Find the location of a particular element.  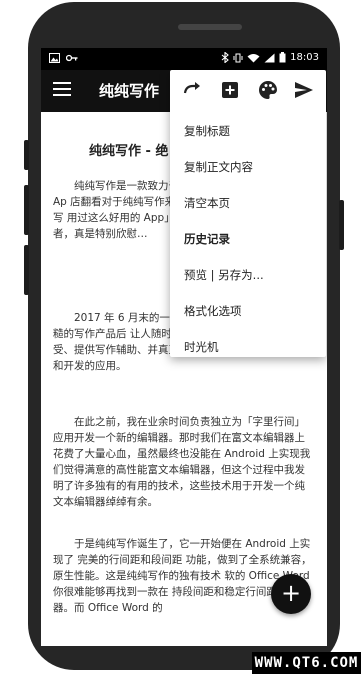

menu-item-time-machine: 时光机 is located at coordinates (249, 347).